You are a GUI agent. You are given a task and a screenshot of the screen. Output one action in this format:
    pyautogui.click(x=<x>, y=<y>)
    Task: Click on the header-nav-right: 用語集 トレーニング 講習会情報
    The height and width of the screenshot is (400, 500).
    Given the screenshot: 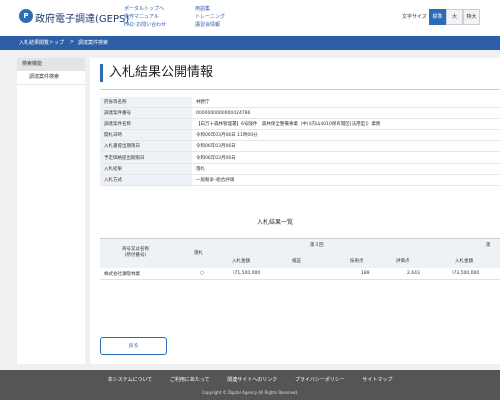 What is the action you would take?
    pyautogui.click(x=210, y=17)
    